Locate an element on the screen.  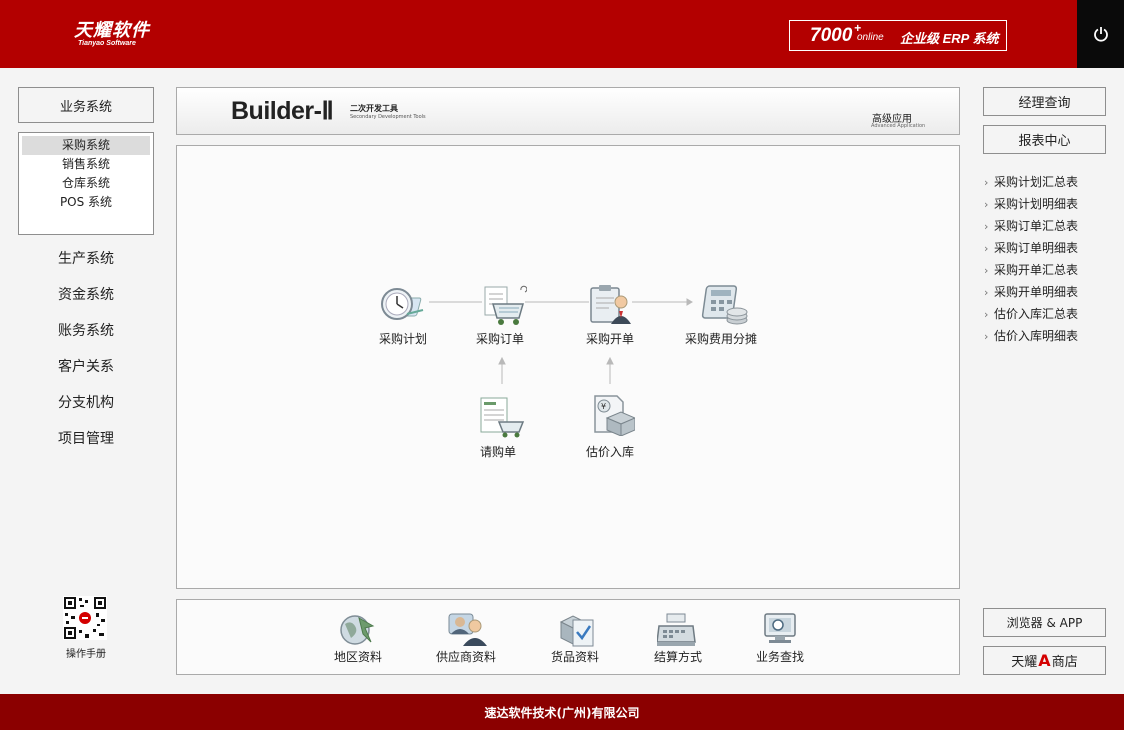
goods-checklist-icon is located at coordinates (577, 630).